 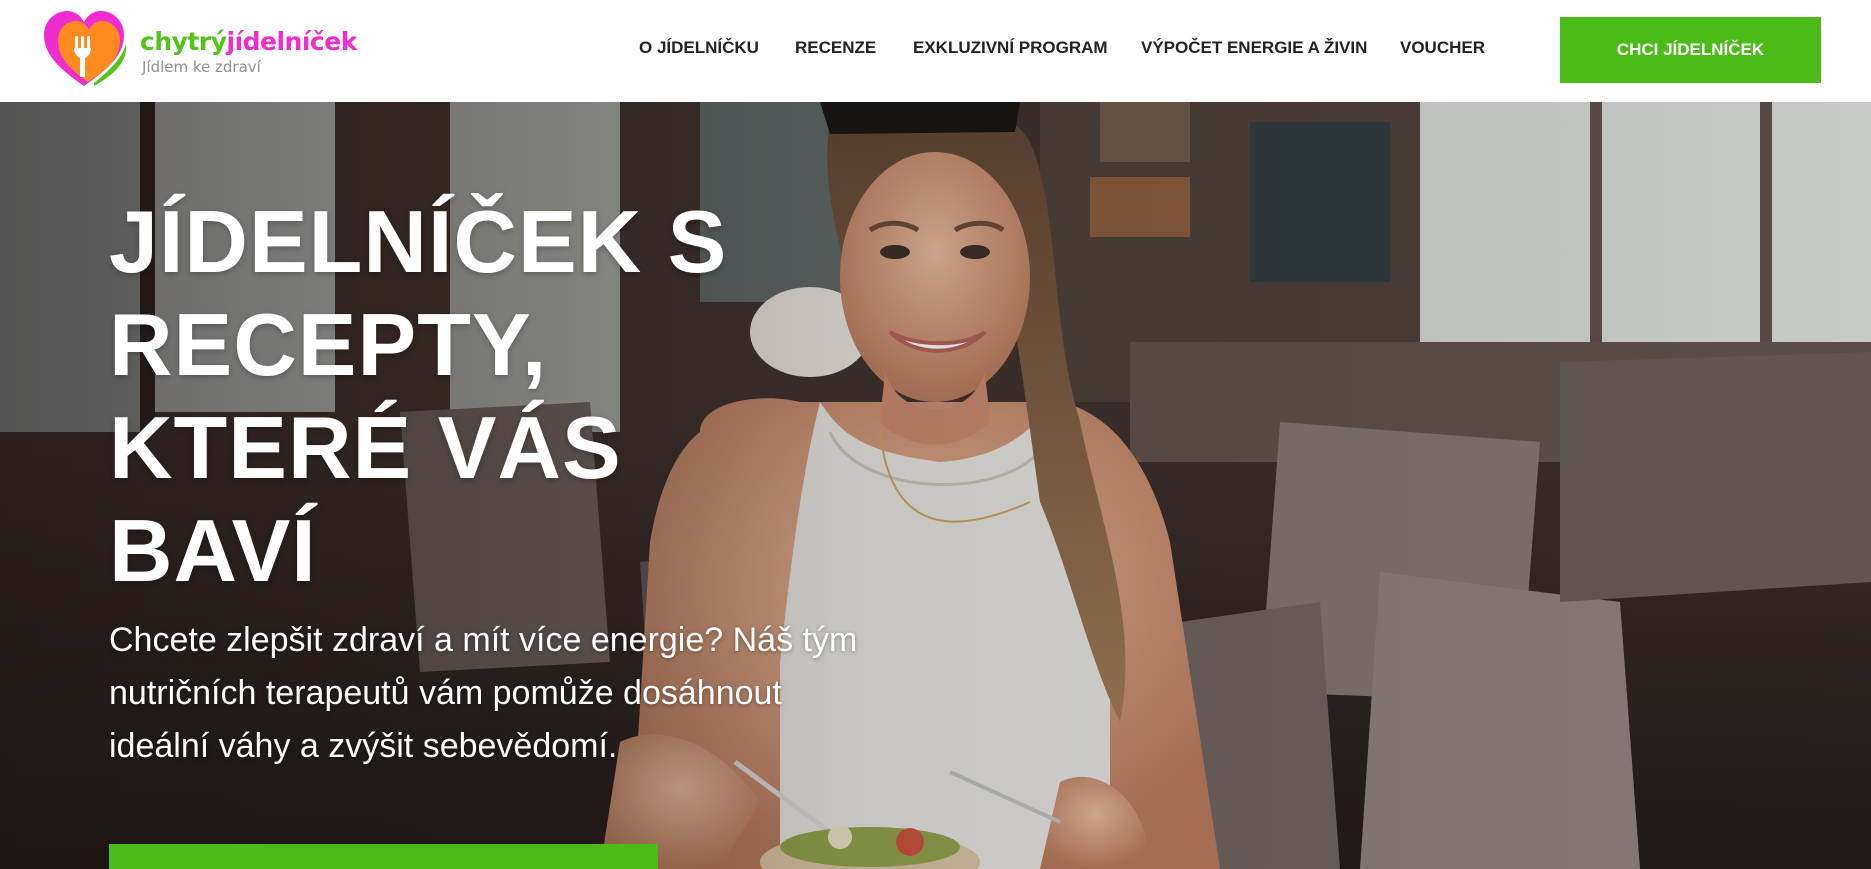 I want to click on nav-item-voucher: VOUCHER, so click(x=1442, y=48).